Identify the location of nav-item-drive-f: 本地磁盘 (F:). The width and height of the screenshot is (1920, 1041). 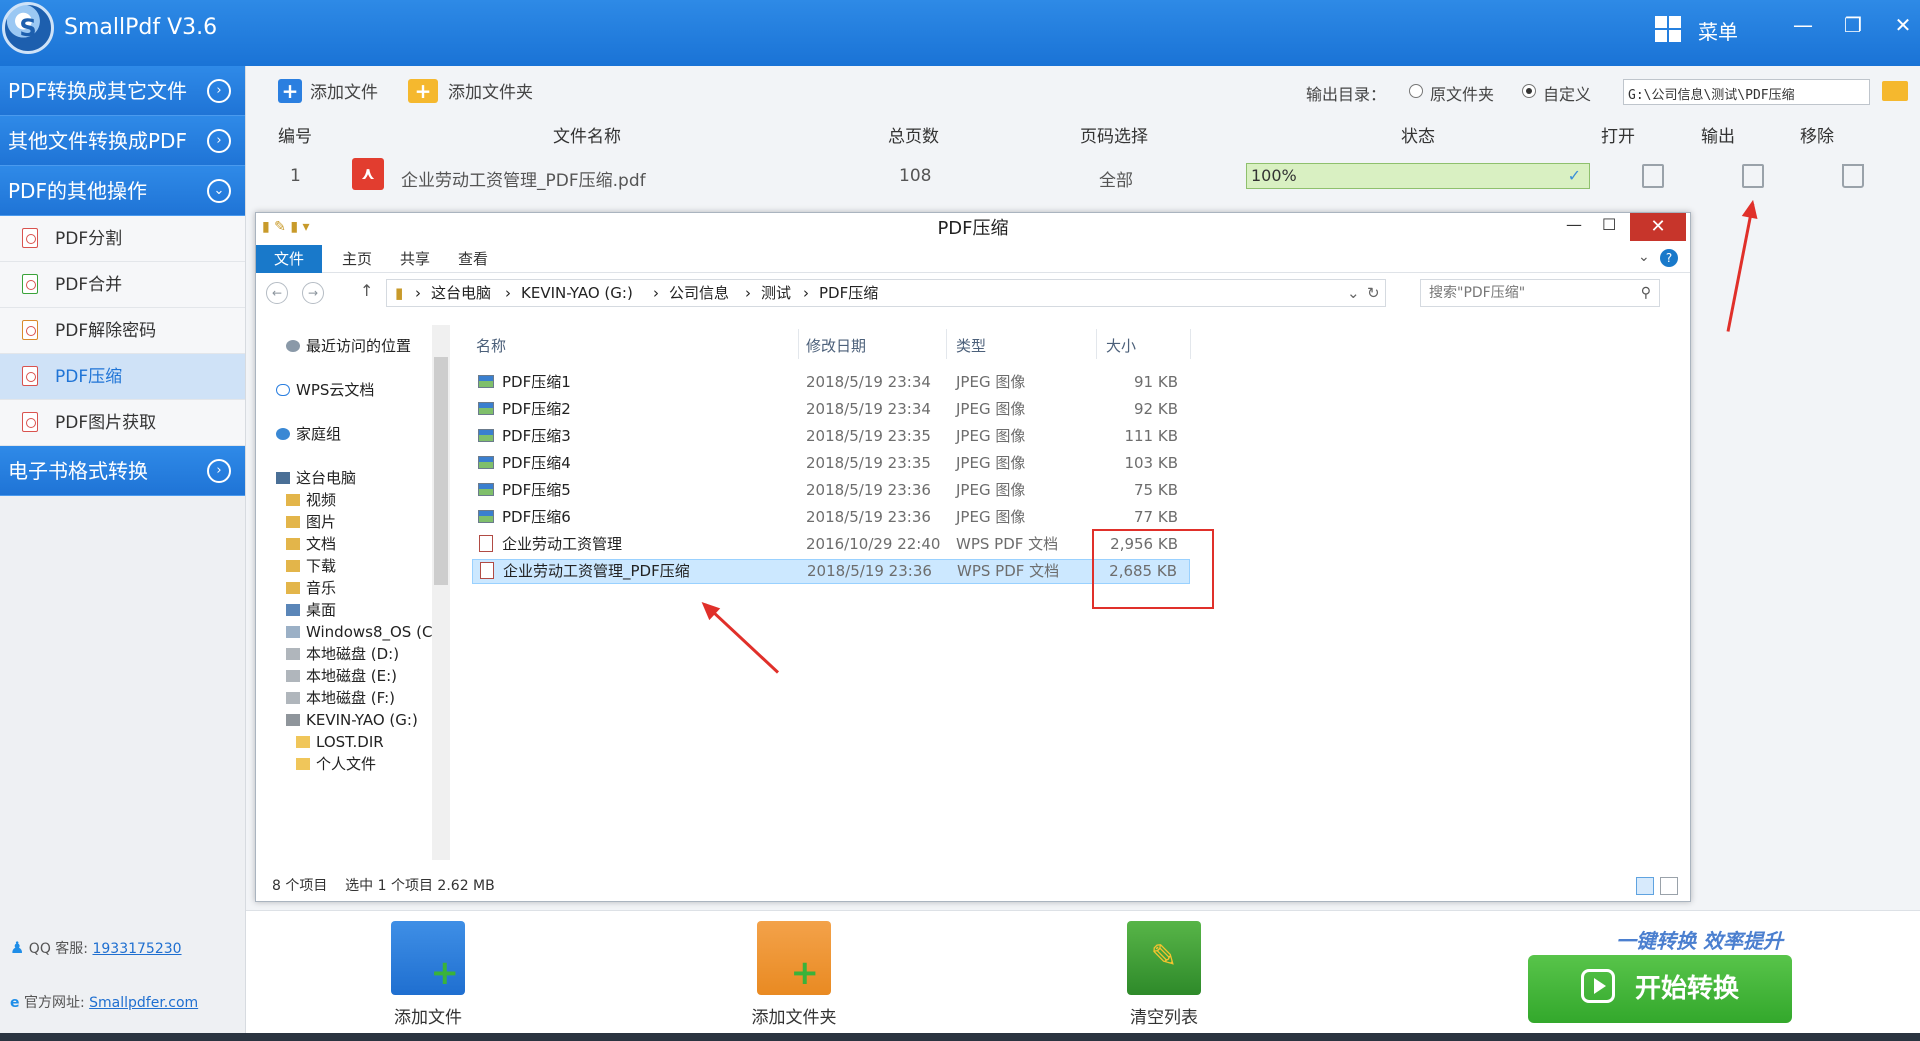
(340, 698).